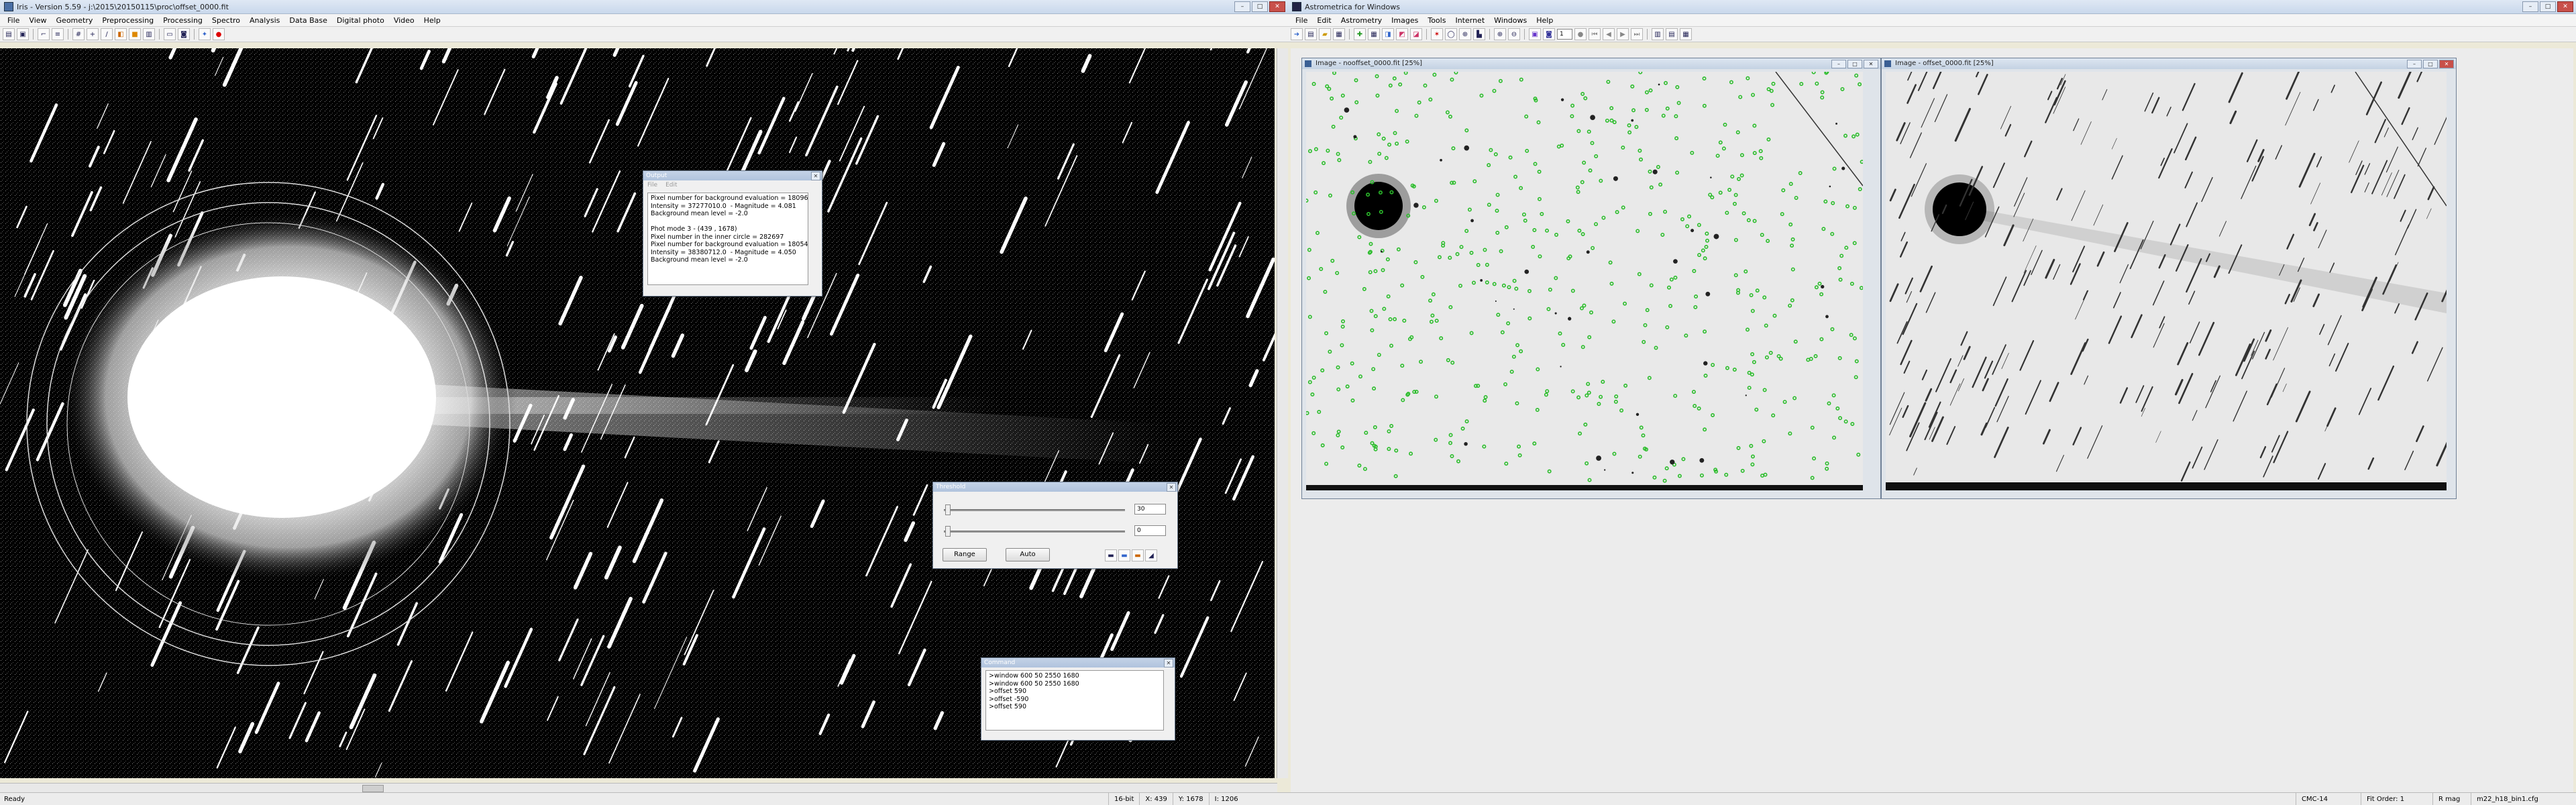 The width and height of the screenshot is (2576, 805). Describe the element at coordinates (170, 34) in the screenshot. I see `display-icon: ▭` at that location.